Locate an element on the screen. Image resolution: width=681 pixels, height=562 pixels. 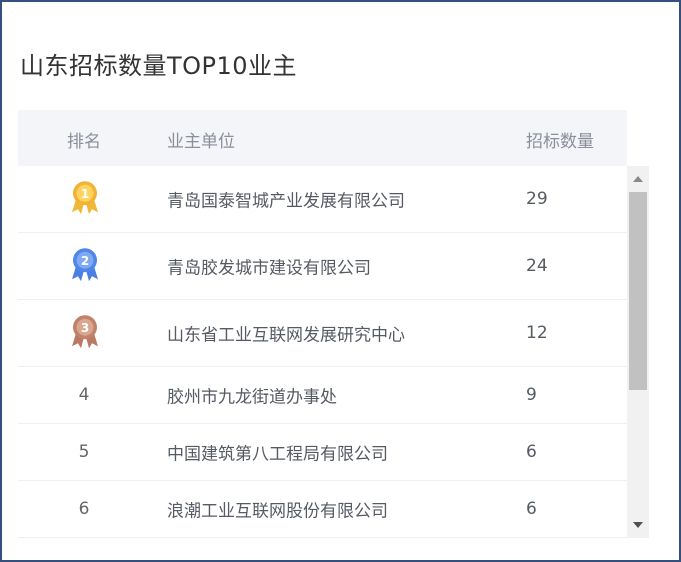
owner-name: 浪潮工业互联网股份有限公司 is located at coordinates (277, 511).